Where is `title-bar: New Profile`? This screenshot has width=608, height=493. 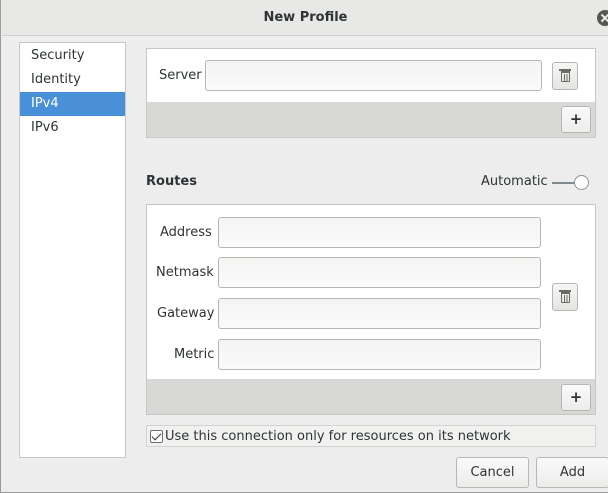
title-bar: New Profile is located at coordinates (305, 18).